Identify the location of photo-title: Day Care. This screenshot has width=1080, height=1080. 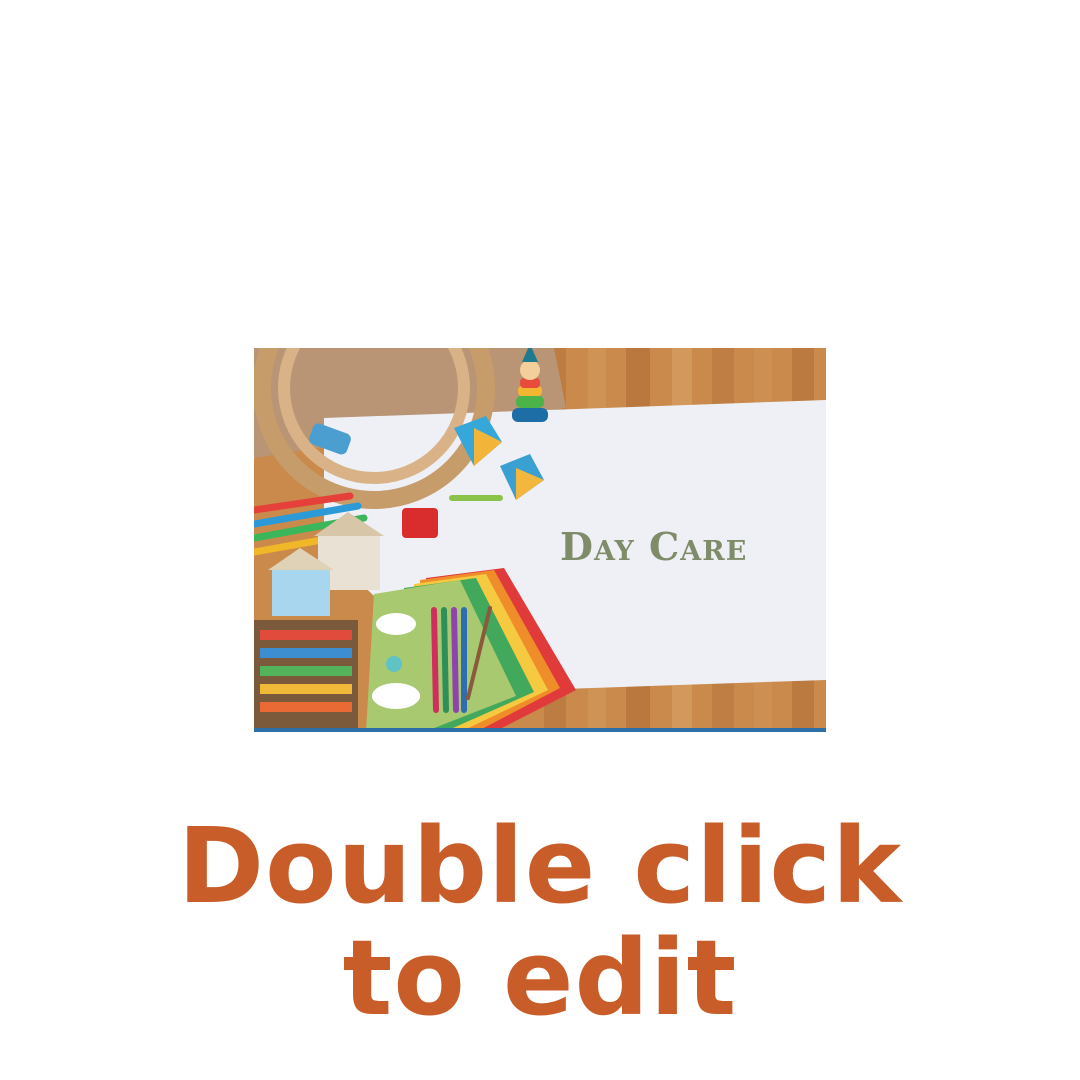
(654, 546).